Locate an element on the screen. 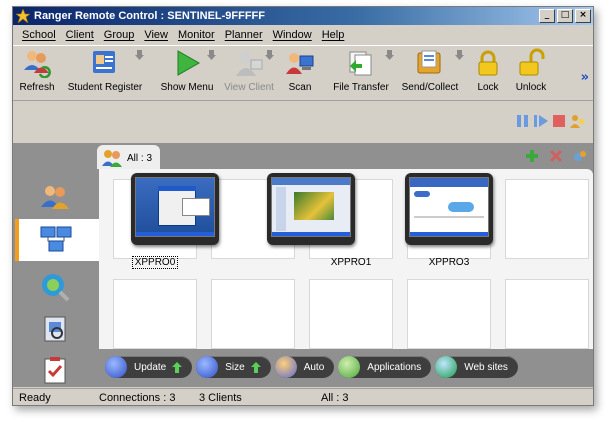 The width and height of the screenshot is (606, 422). file-transfer-label: File Transfer is located at coordinates (361, 87).